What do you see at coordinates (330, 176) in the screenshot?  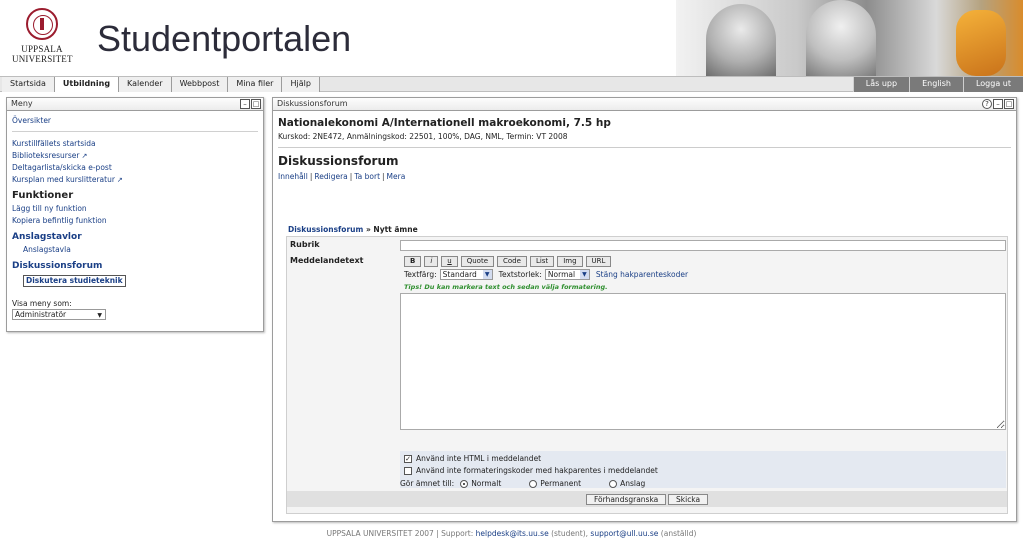 I see `action-edit-link: Redigera` at bounding box center [330, 176].